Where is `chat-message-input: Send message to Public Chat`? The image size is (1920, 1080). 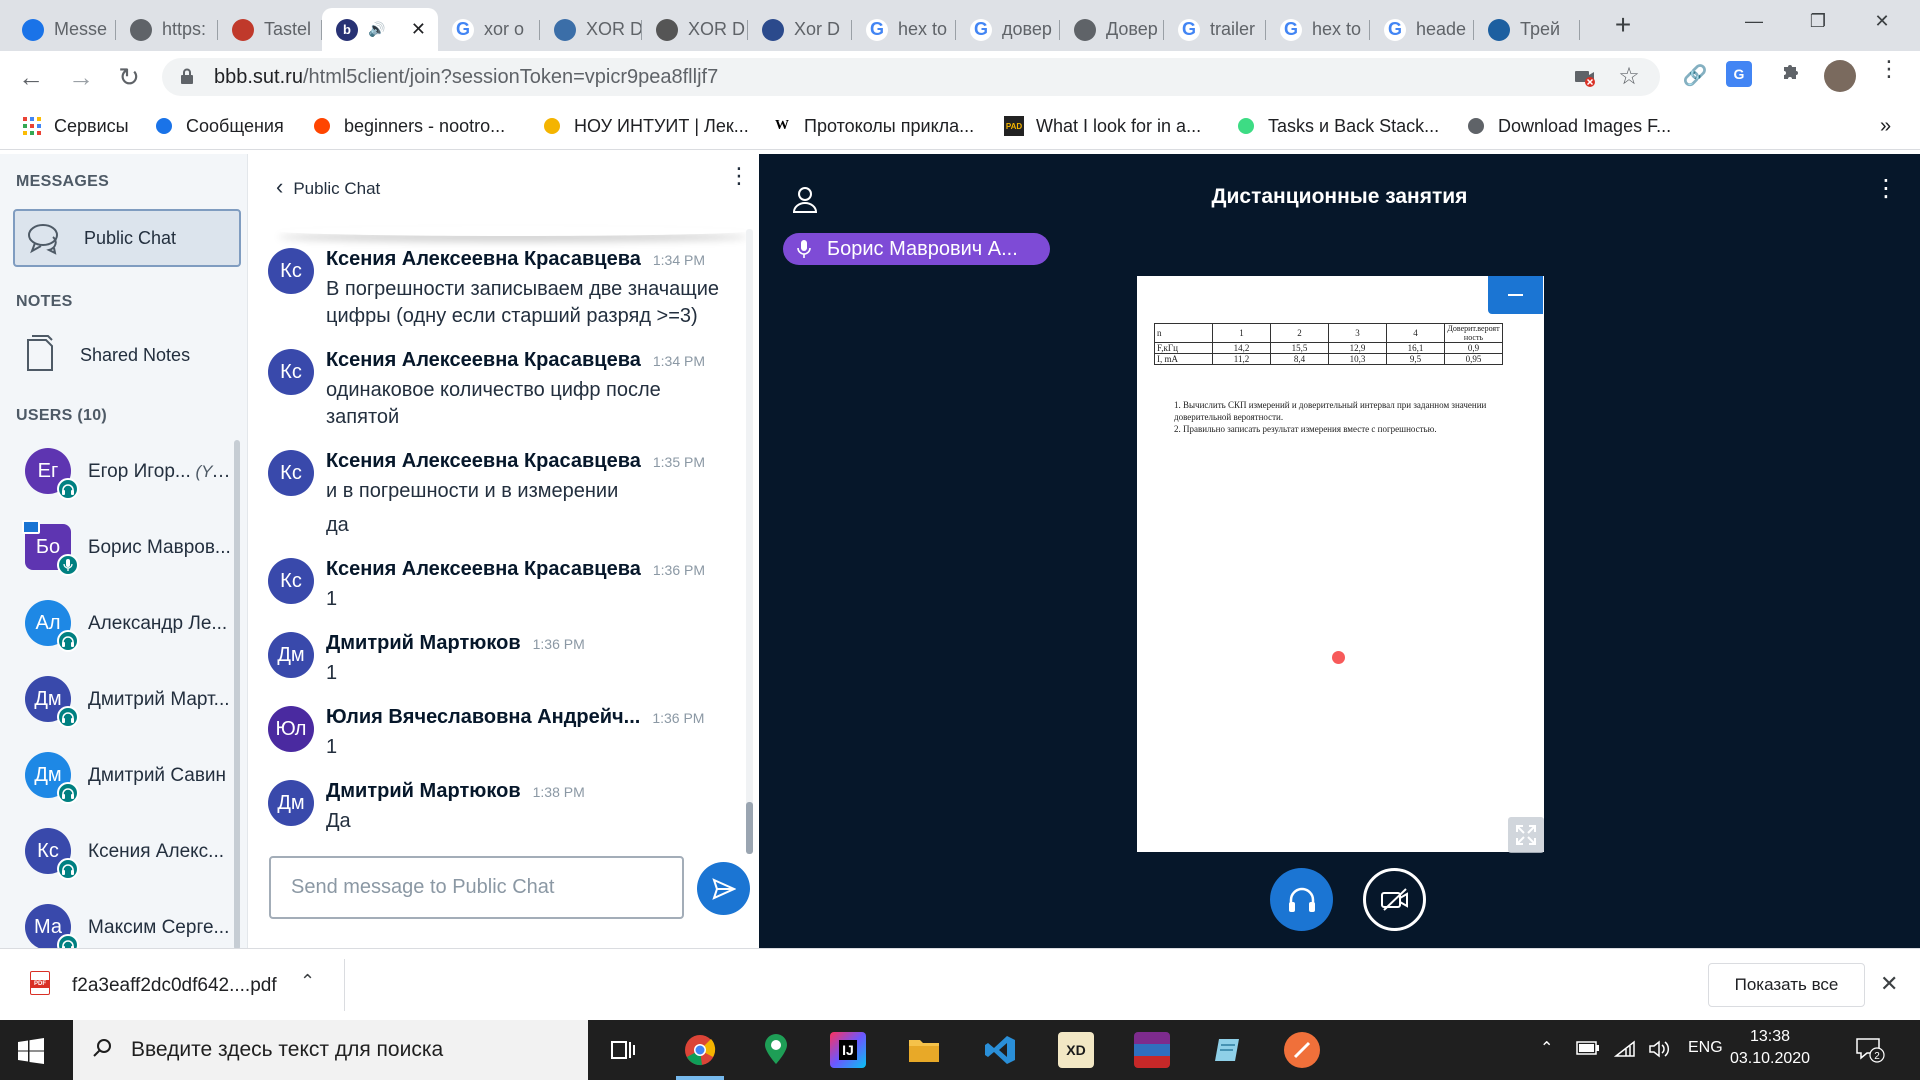 chat-message-input: Send message to Public Chat is located at coordinates (476, 887).